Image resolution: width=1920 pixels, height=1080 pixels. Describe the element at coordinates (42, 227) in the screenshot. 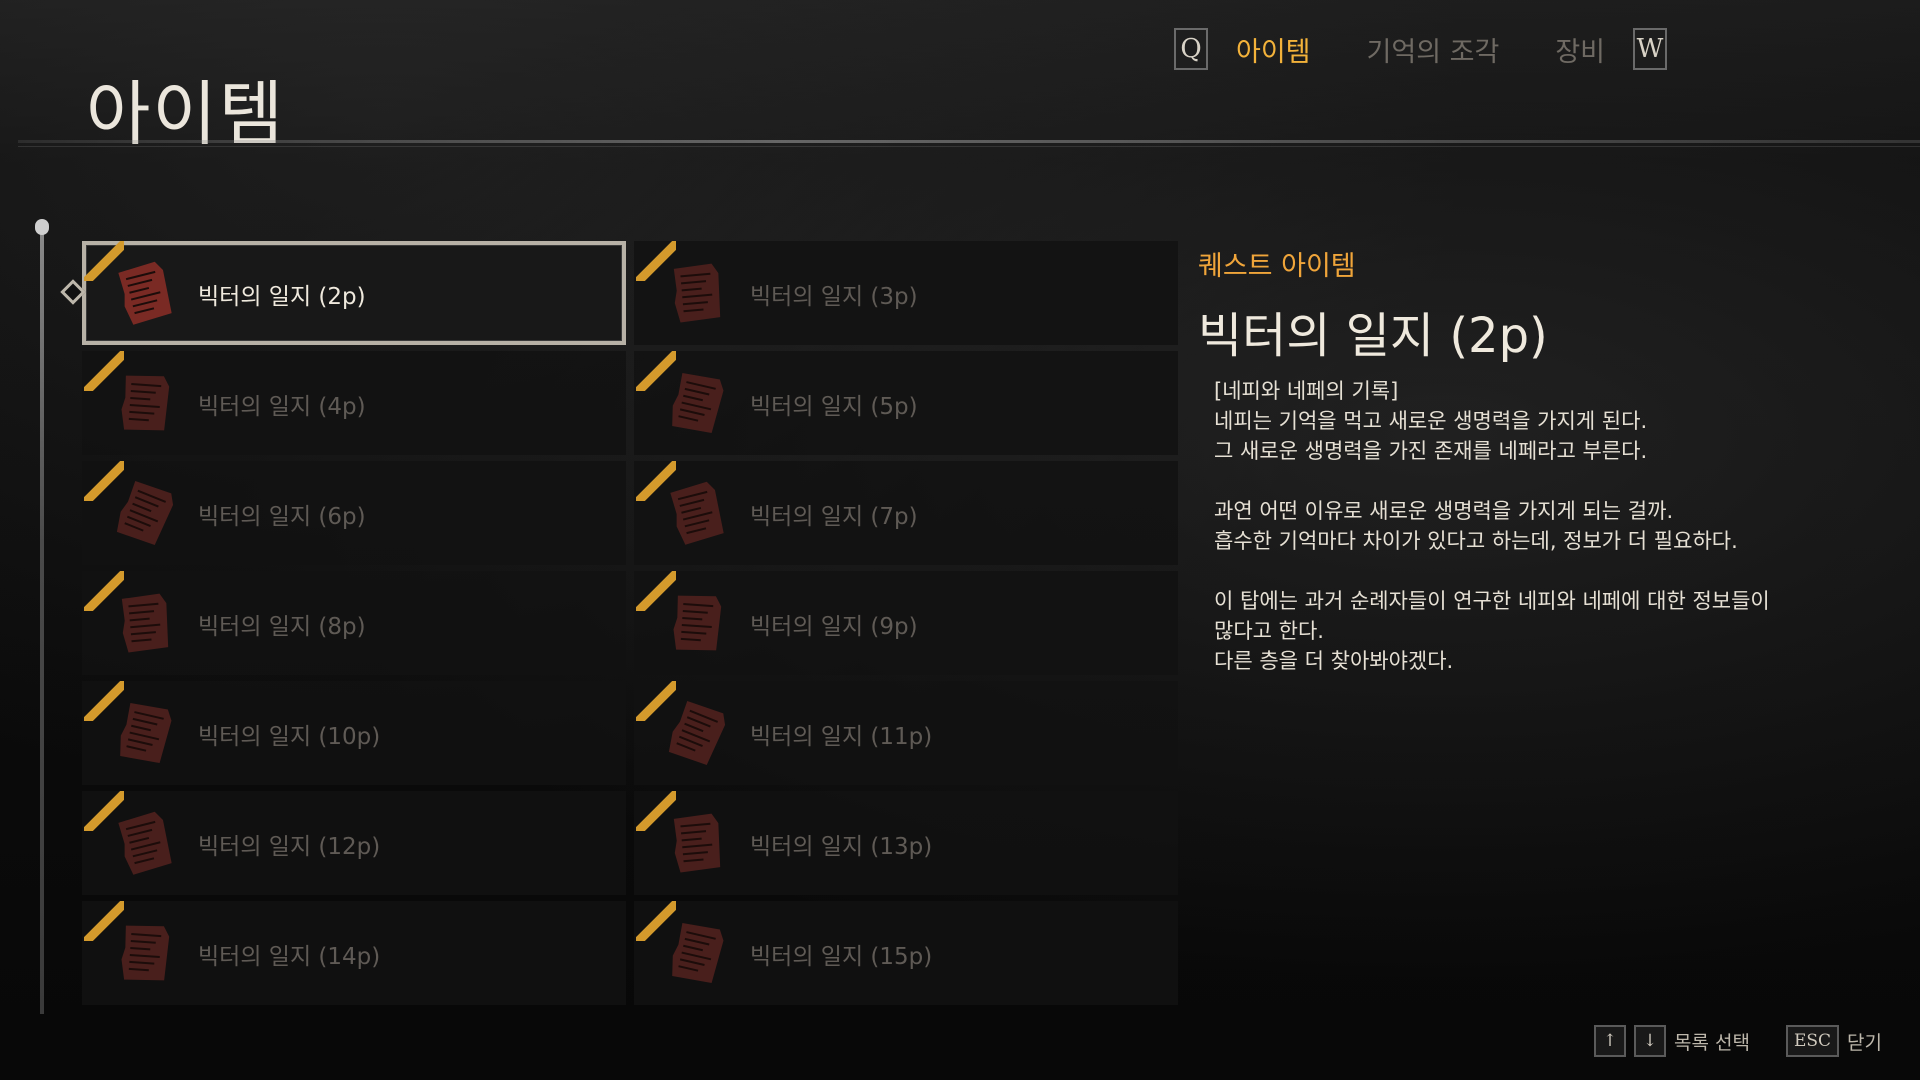

I see `scrollbar-thumb` at that location.